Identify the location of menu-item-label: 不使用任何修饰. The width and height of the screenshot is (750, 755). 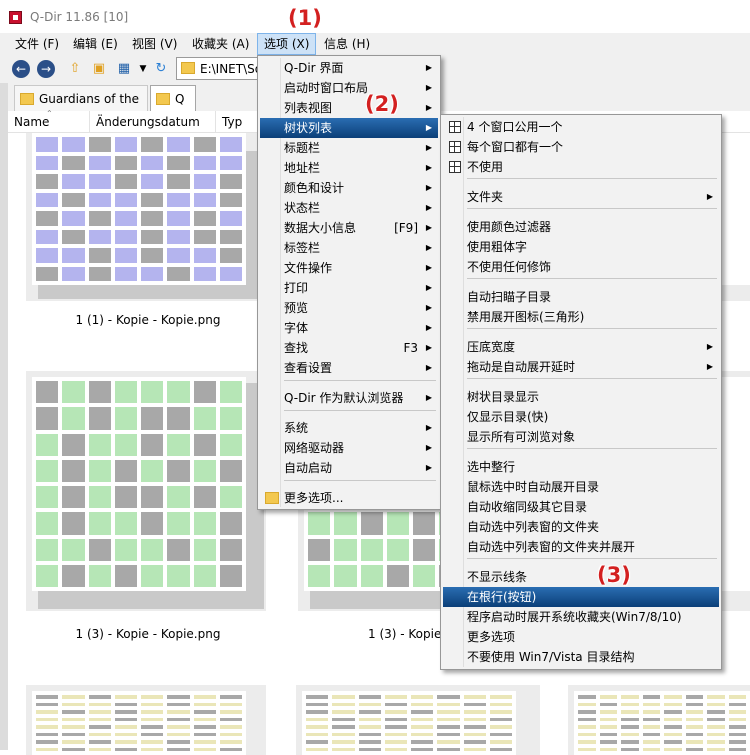
(509, 267).